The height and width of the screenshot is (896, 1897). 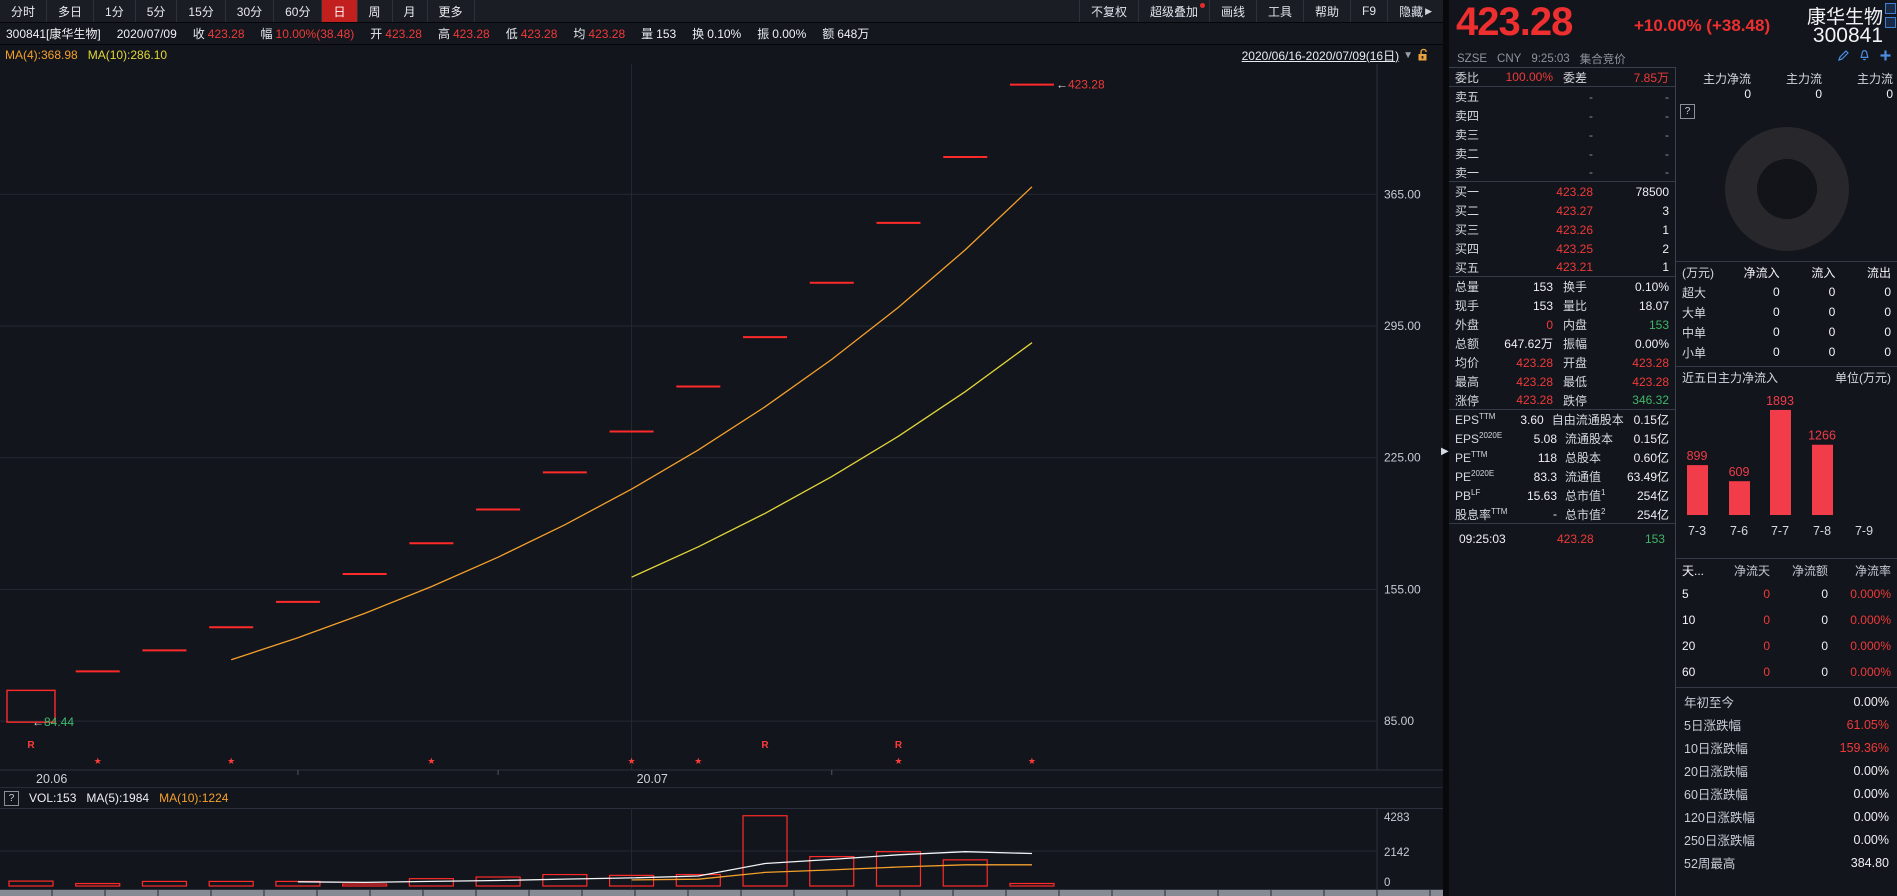 What do you see at coordinates (1468, 495) in the screenshot?
I see `fundamental-label: PBLF` at bounding box center [1468, 495].